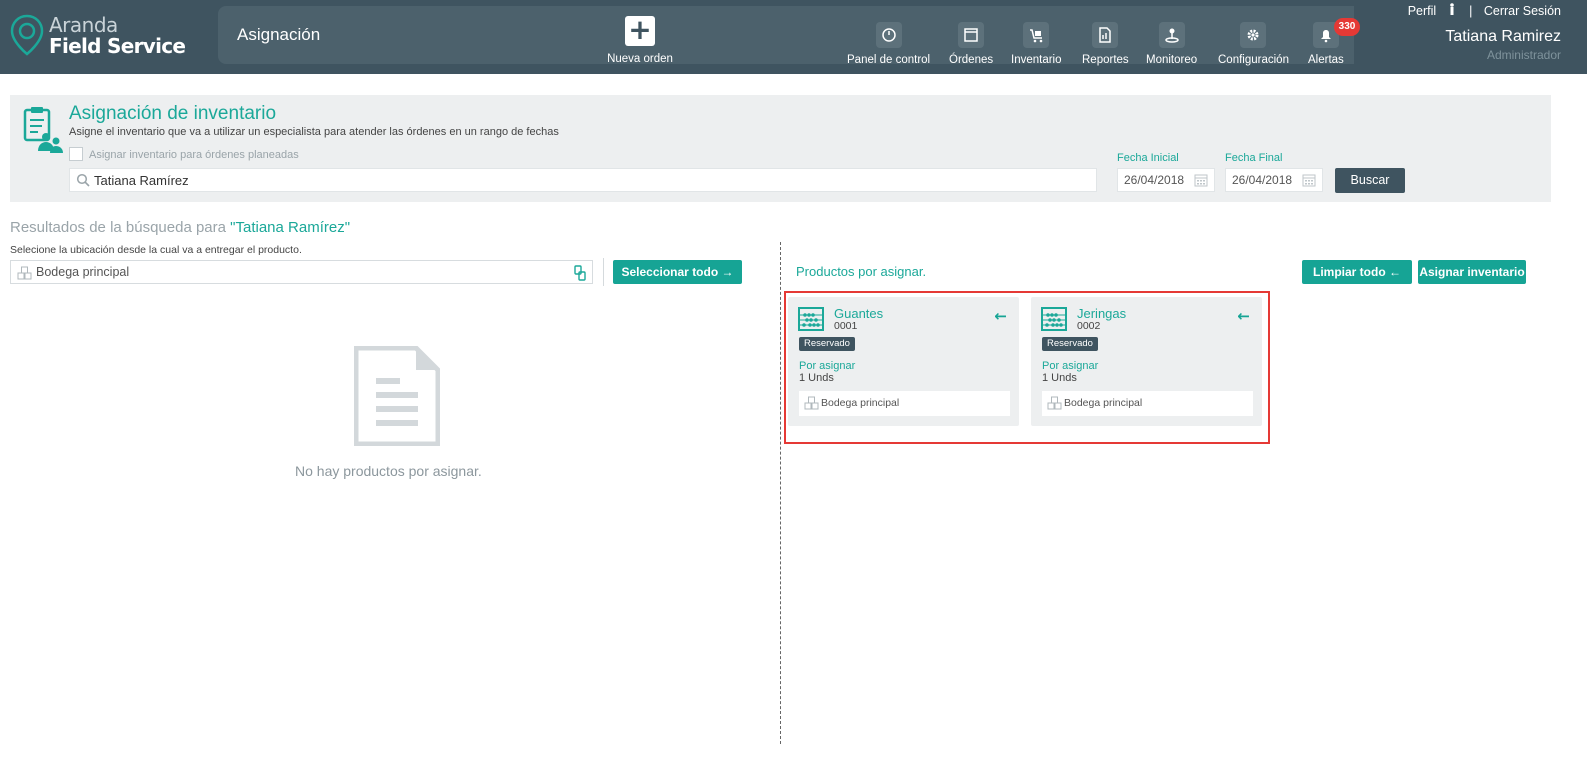 This screenshot has height=763, width=1587. What do you see at coordinates (397, 396) in the screenshot?
I see `empty-document-icon` at bounding box center [397, 396].